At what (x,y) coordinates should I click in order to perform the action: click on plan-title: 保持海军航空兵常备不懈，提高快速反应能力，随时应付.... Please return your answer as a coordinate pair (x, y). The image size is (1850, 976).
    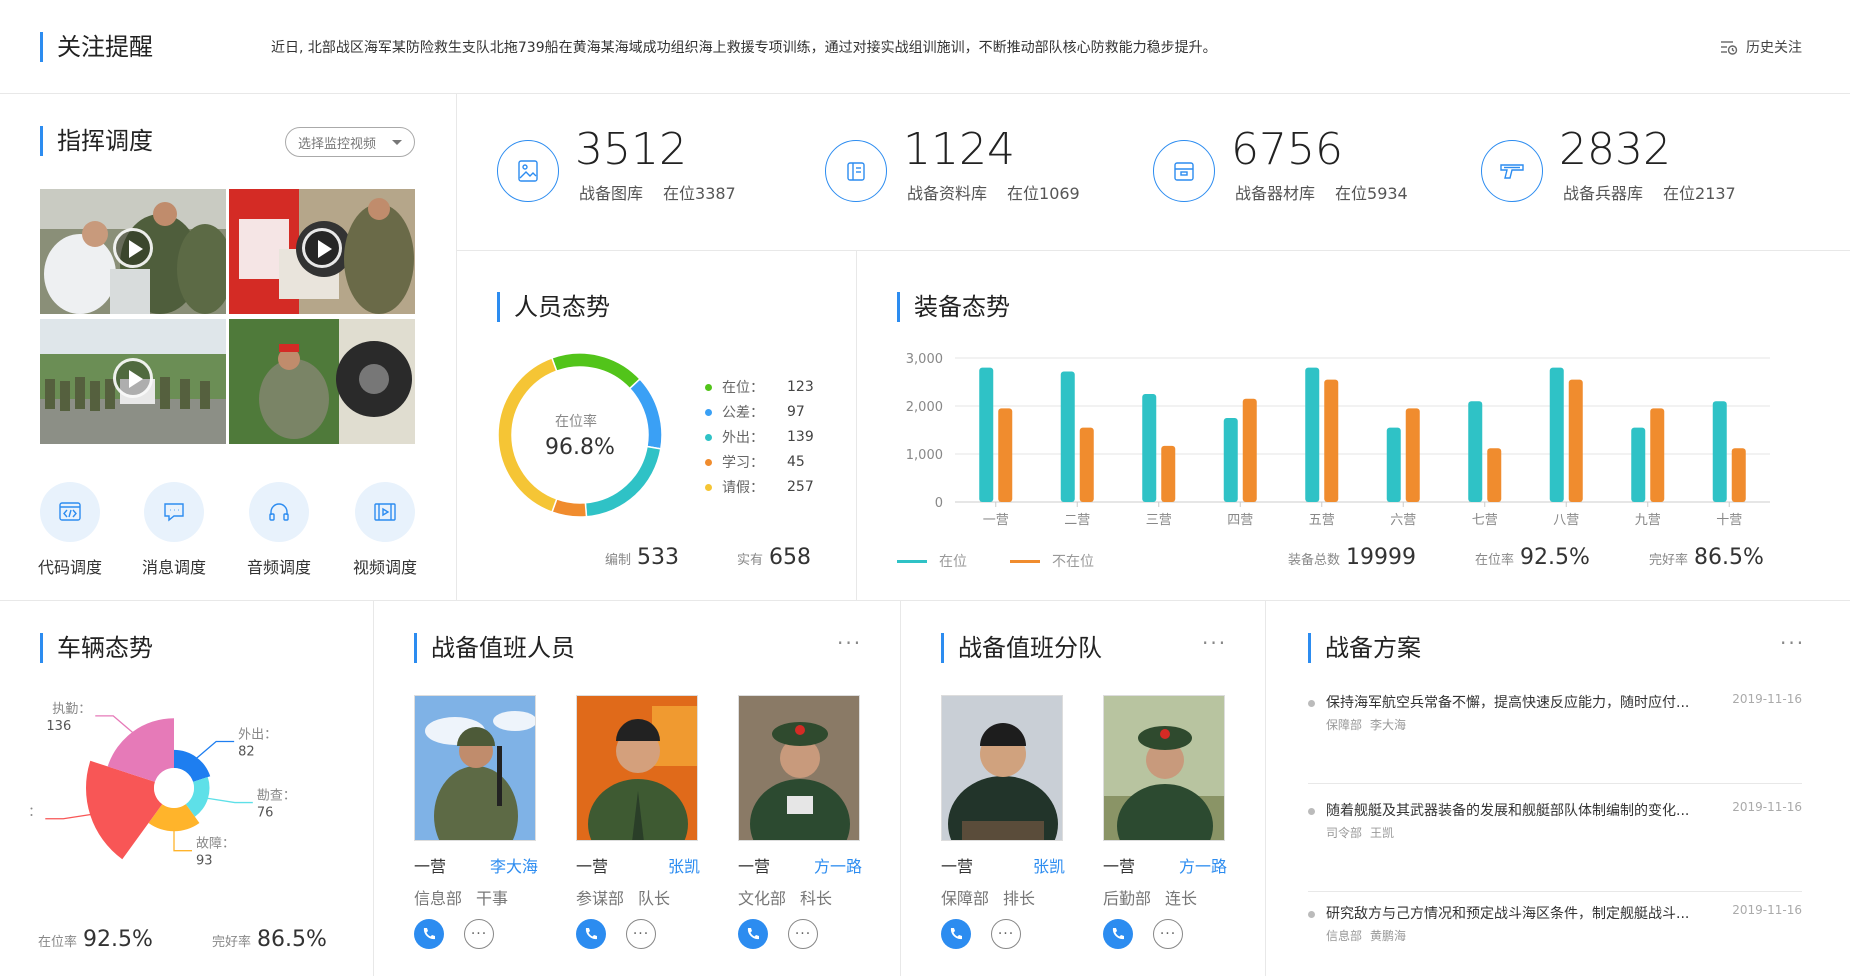
    Looking at the image, I should click on (1507, 702).